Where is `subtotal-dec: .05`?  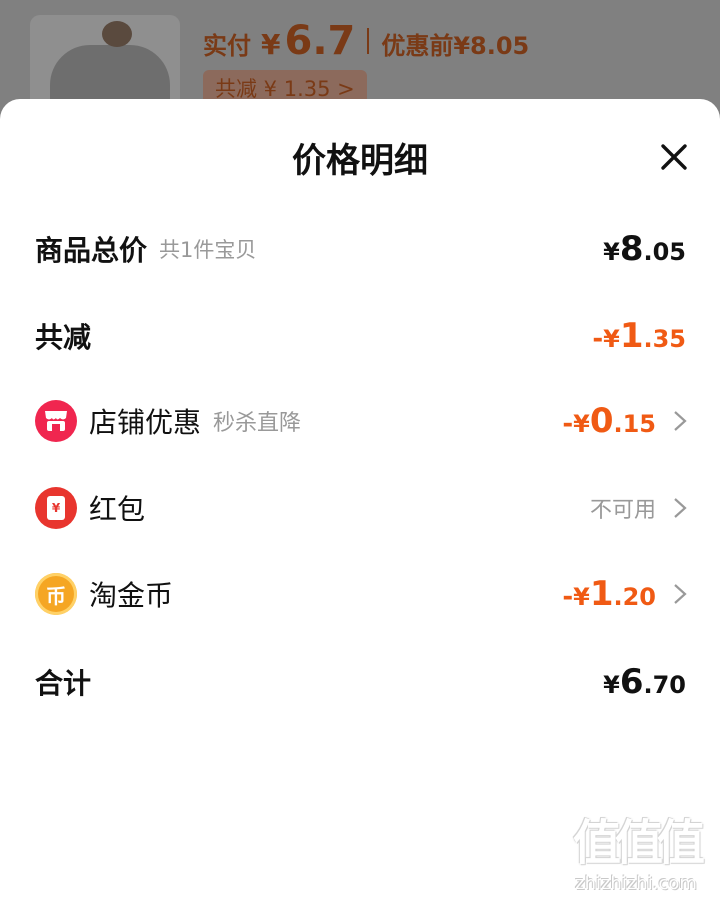
subtotal-dec: .05 is located at coordinates (664, 252).